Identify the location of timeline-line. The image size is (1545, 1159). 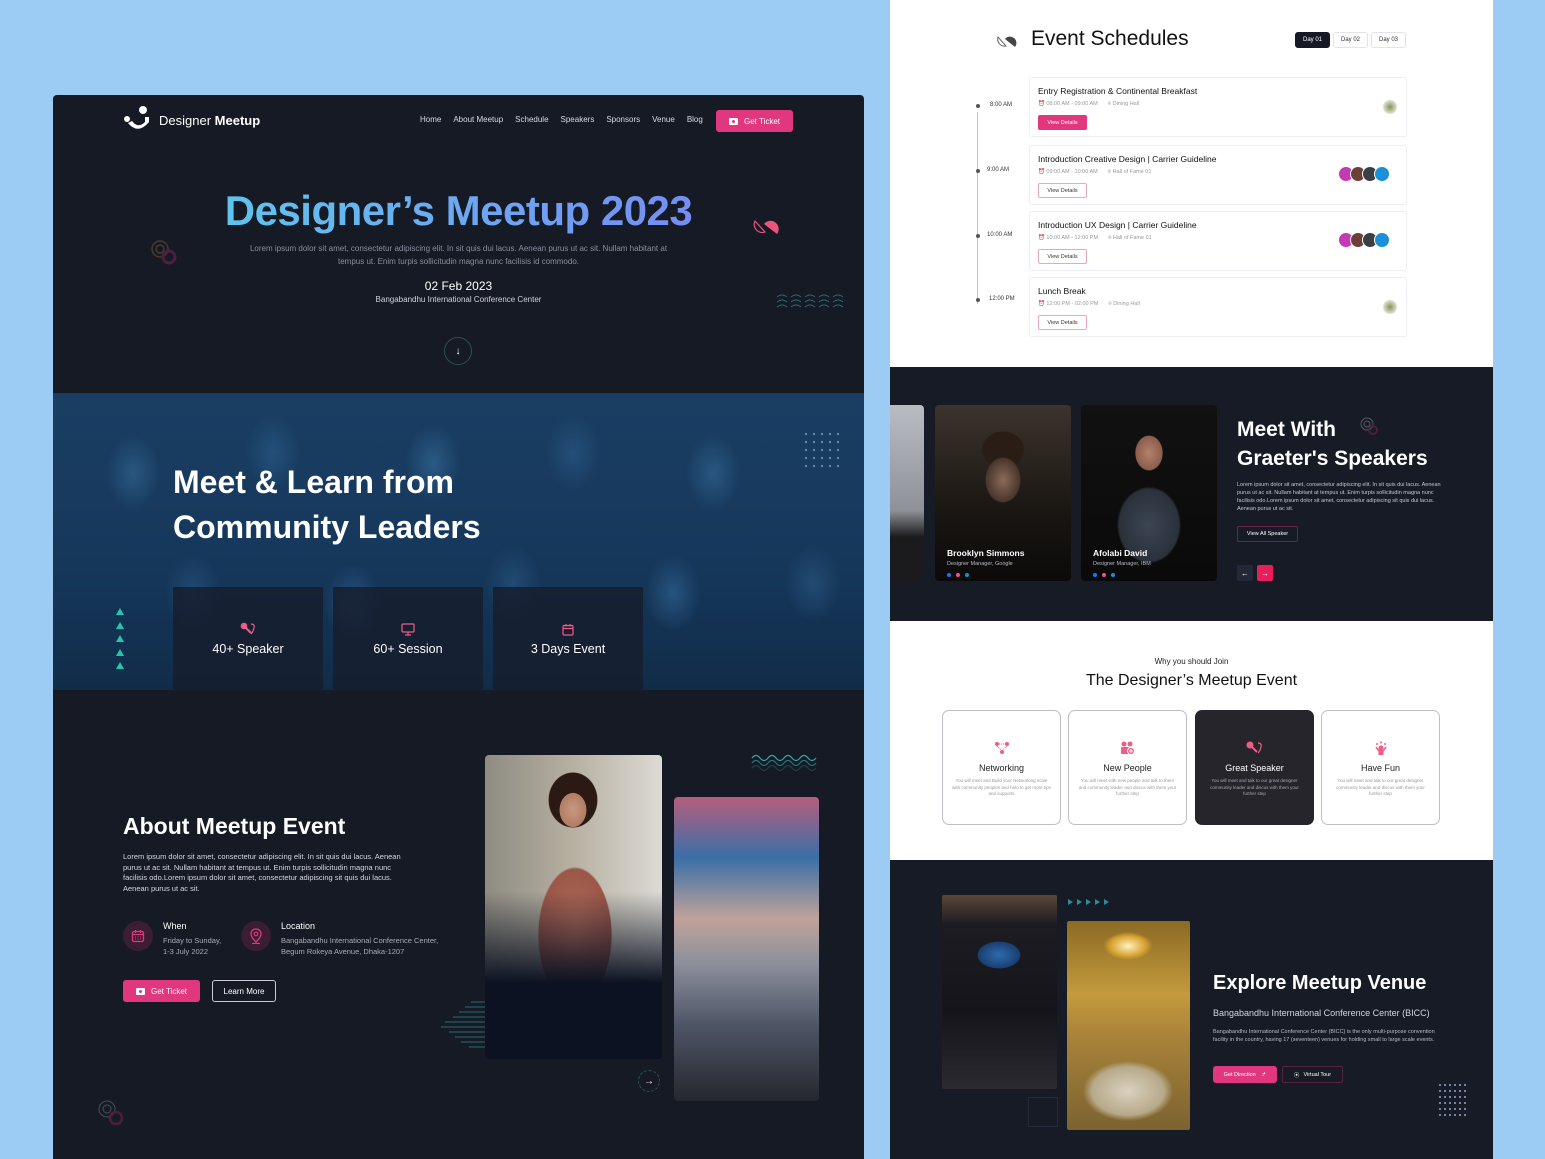
(977, 208).